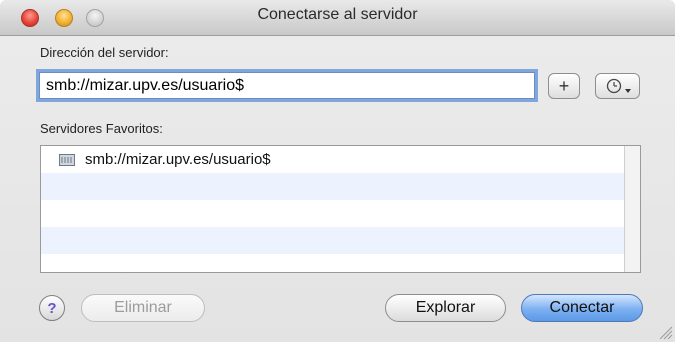 The image size is (675, 342). What do you see at coordinates (101, 128) in the screenshot?
I see `favorite-servers-label: Servidores Favoritos:` at bounding box center [101, 128].